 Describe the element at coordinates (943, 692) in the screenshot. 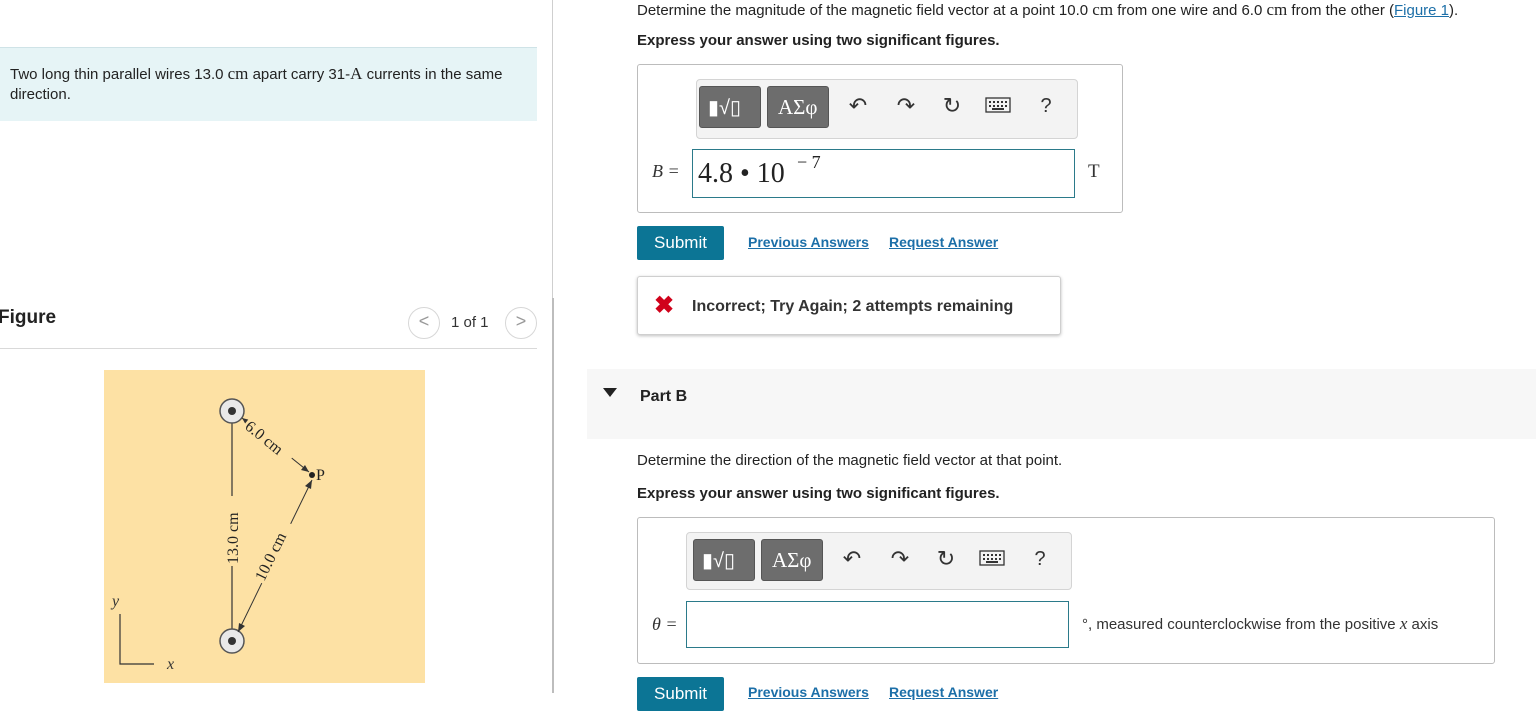

I see `part-b-request-answer-link: Request Answer` at that location.